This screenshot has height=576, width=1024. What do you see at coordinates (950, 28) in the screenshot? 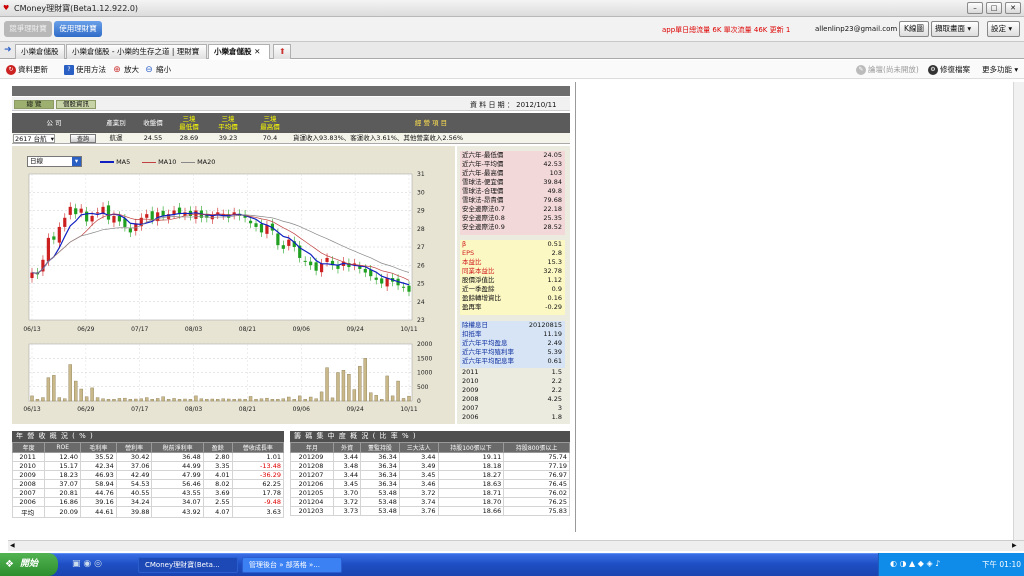
I see `capture-label: 擷取畫面` at bounding box center [950, 28].